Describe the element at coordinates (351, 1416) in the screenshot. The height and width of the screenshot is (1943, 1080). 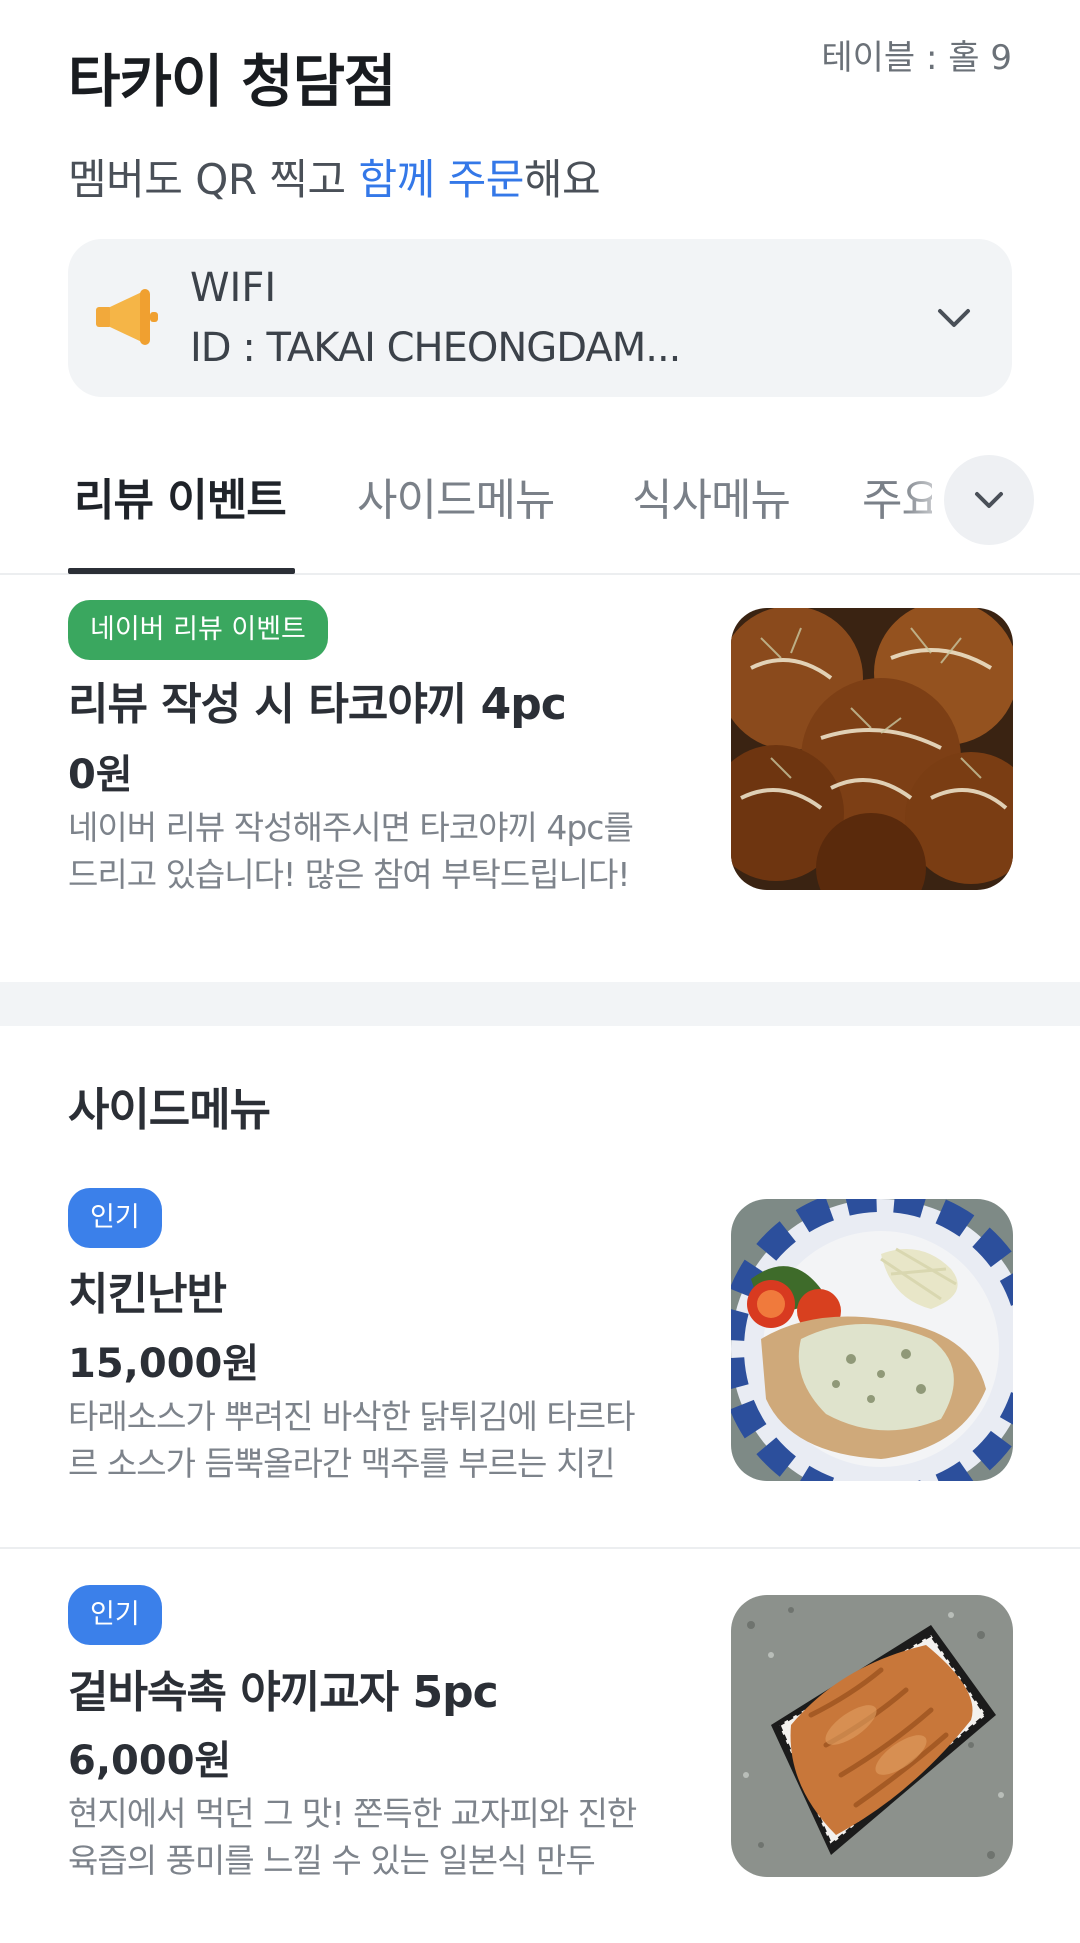
I see `description-line: 타래소스가 뿌려진 바삭한 닭튀김에 타르타` at that location.